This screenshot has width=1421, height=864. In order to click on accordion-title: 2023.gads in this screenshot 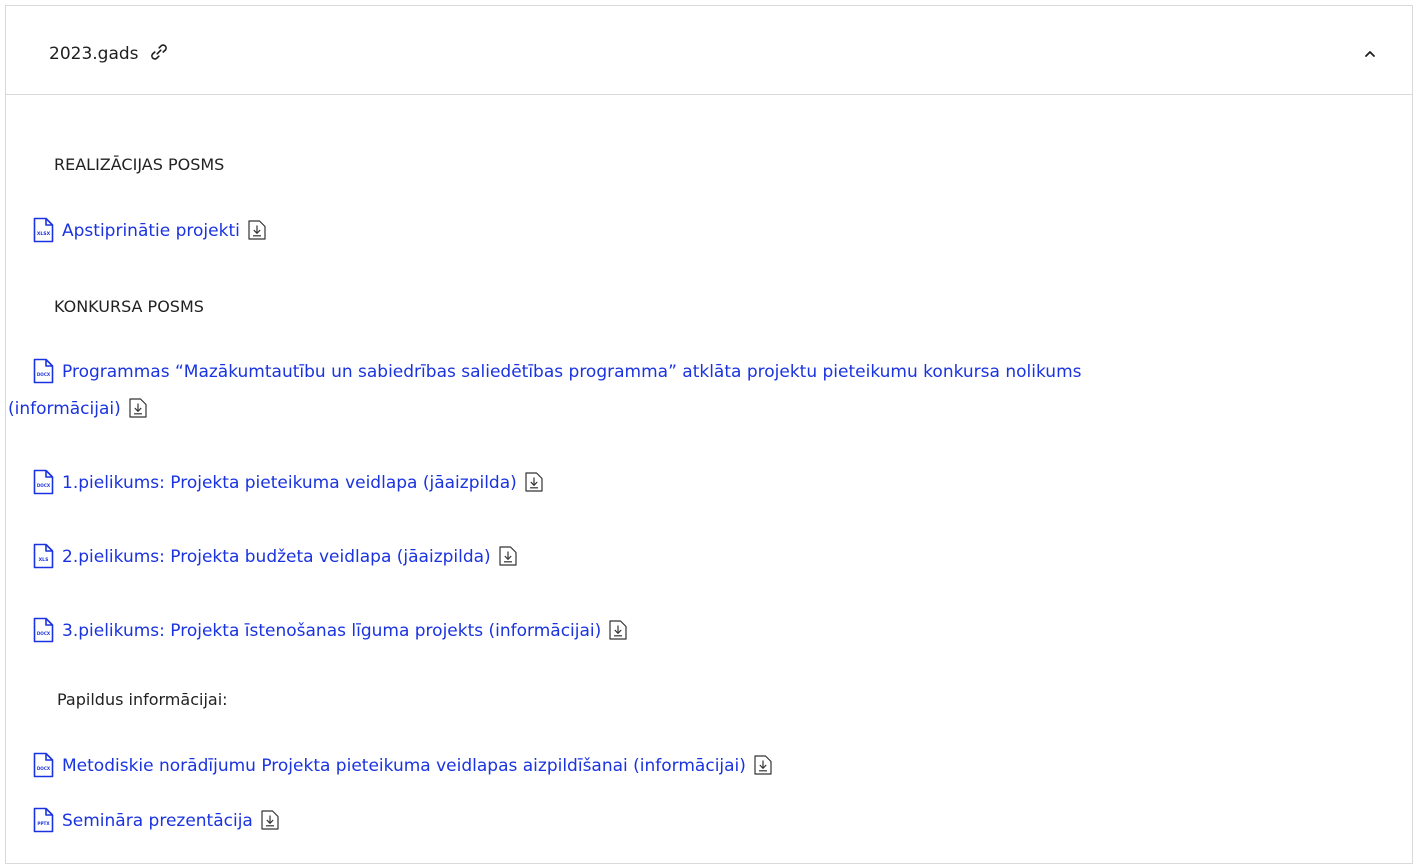, I will do `click(94, 54)`.